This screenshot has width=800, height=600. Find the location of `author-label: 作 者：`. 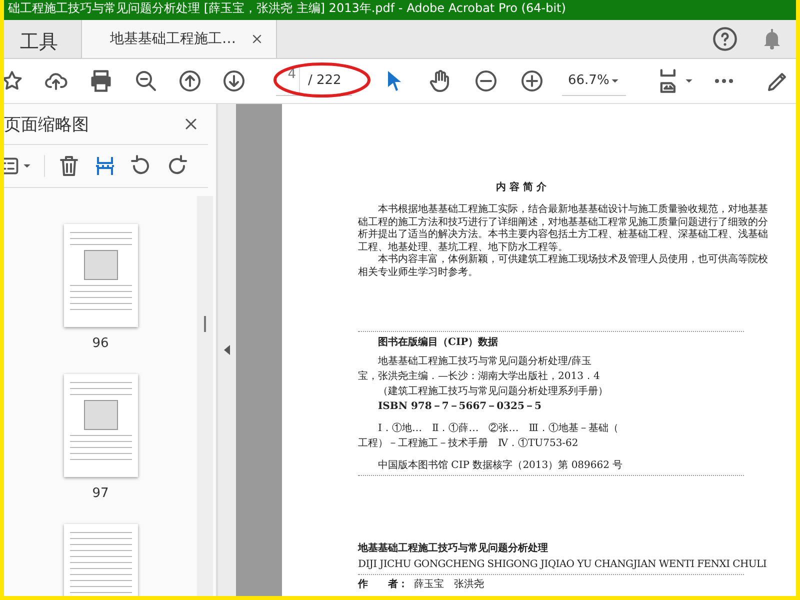

author-label: 作 者： is located at coordinates (383, 585).